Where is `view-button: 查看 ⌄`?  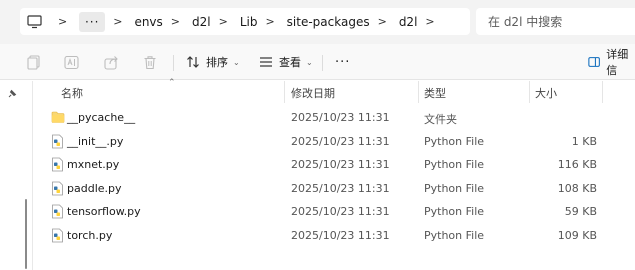
view-button: 查看 ⌄ is located at coordinates (286, 62).